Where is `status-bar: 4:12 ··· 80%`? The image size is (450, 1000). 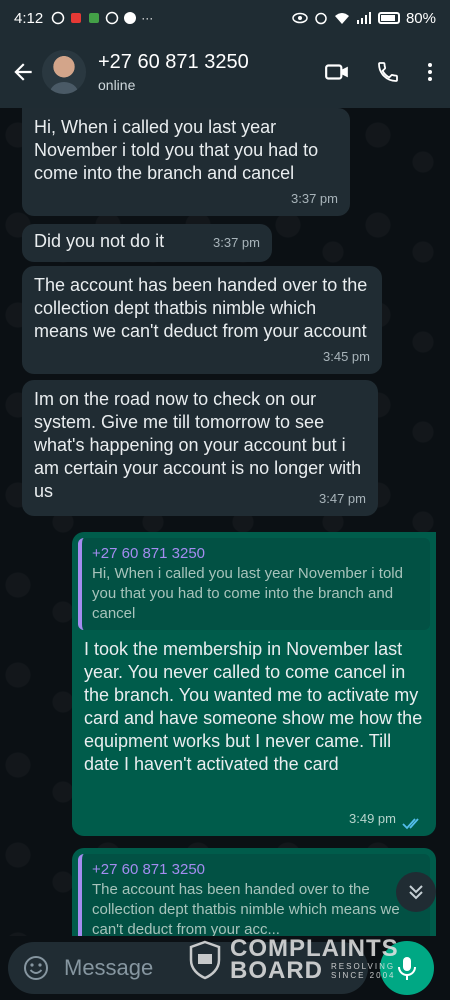
status-bar: 4:12 ··· 80% is located at coordinates (225, 18).